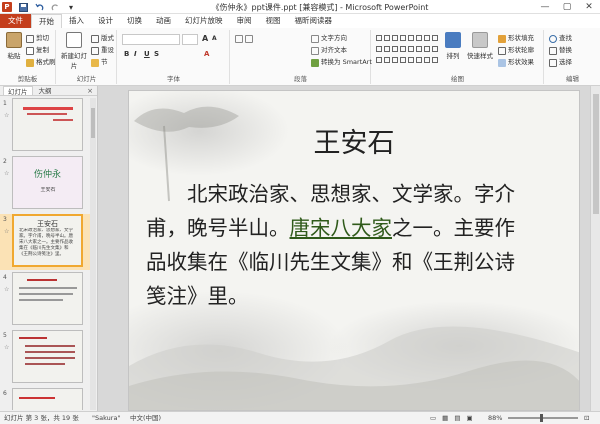 This screenshot has width=600, height=424. I want to click on select-button: 选择, so click(560, 62).